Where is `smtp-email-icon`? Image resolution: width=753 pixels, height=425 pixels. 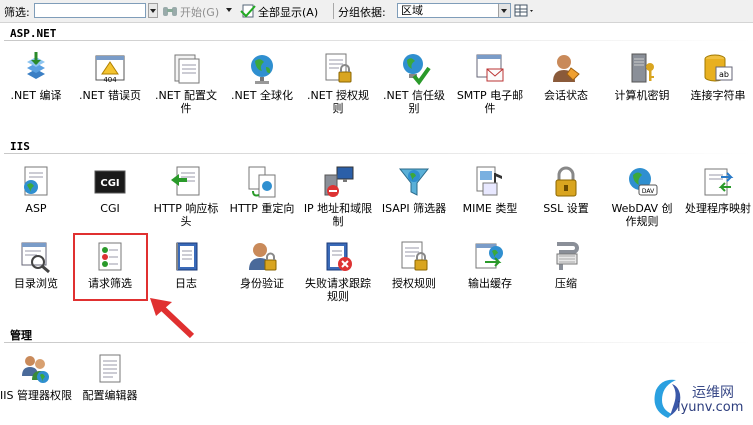 smtp-email-icon is located at coordinates (490, 69).